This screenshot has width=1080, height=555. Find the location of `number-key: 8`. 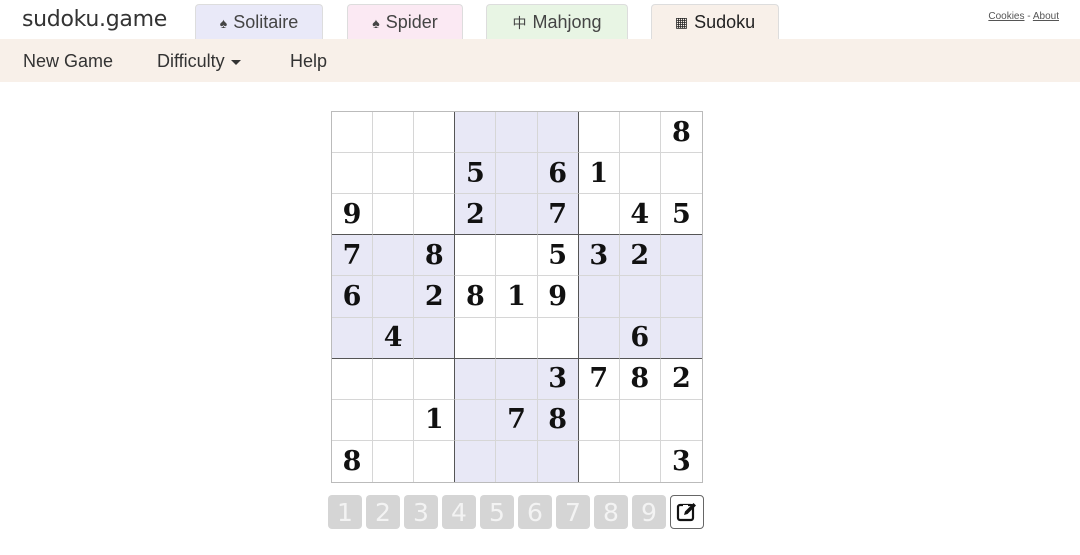

number-key: 8 is located at coordinates (611, 512).